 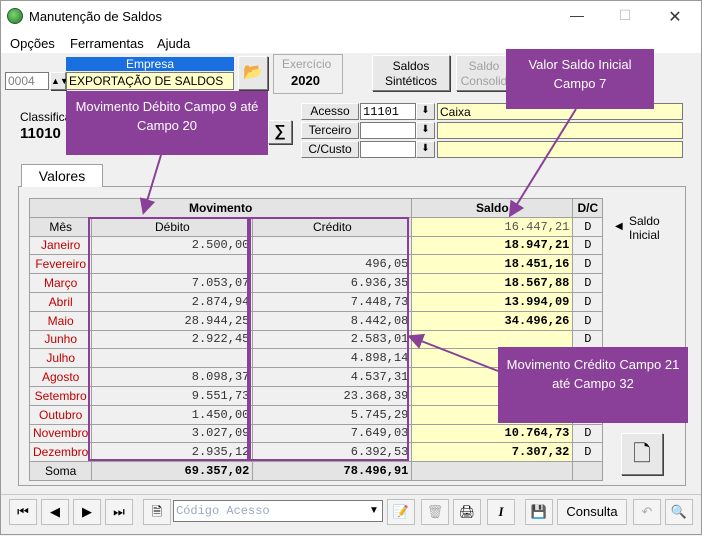 What do you see at coordinates (453, 352) in the screenshot?
I see `arrow-credito` at bounding box center [453, 352].